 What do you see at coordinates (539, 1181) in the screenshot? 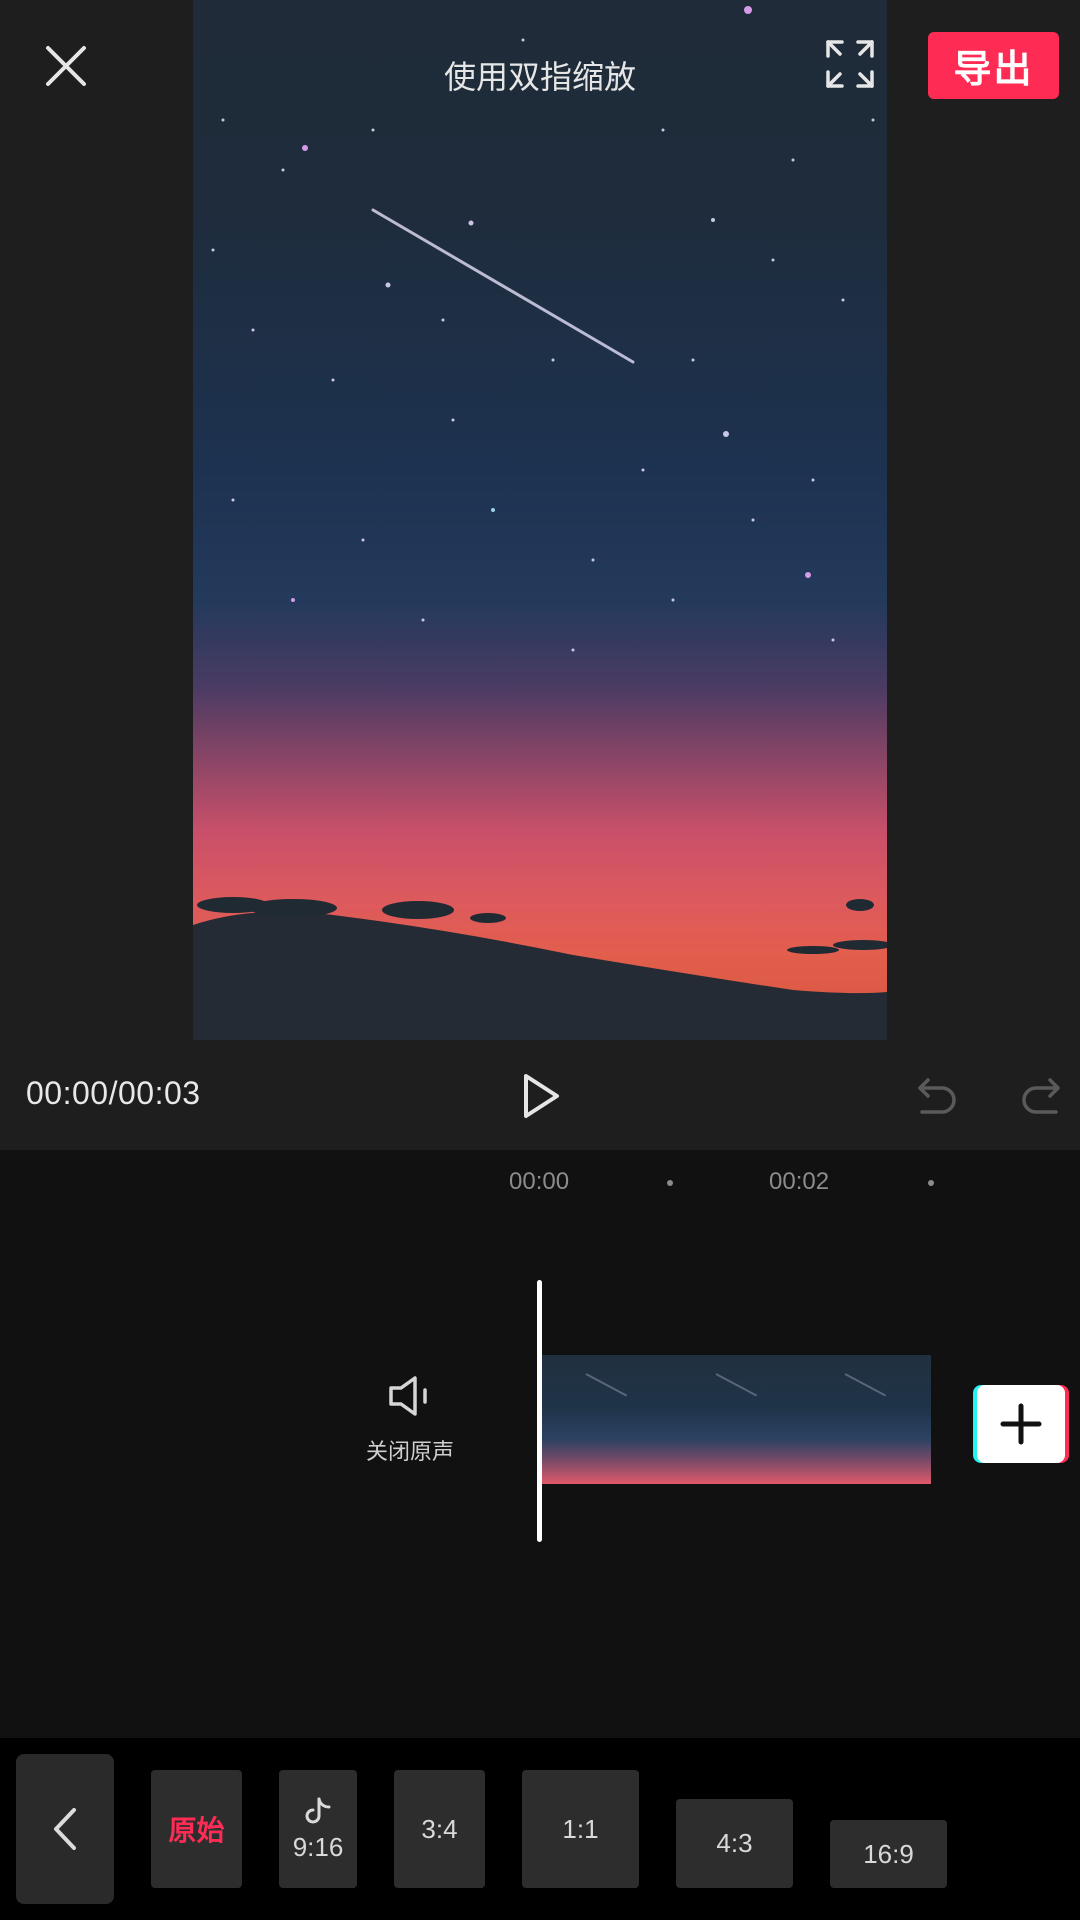
I see `time-tick: 00:00` at bounding box center [539, 1181].